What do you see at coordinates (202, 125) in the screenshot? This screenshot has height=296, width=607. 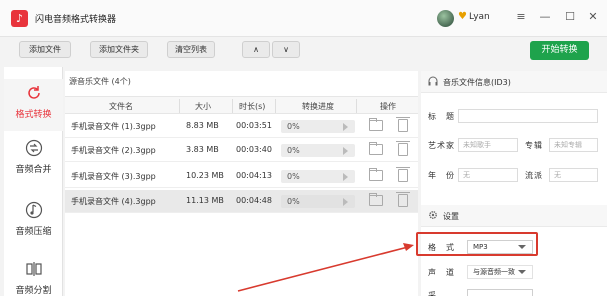 I see `file-size: 8.83 MB` at bounding box center [202, 125].